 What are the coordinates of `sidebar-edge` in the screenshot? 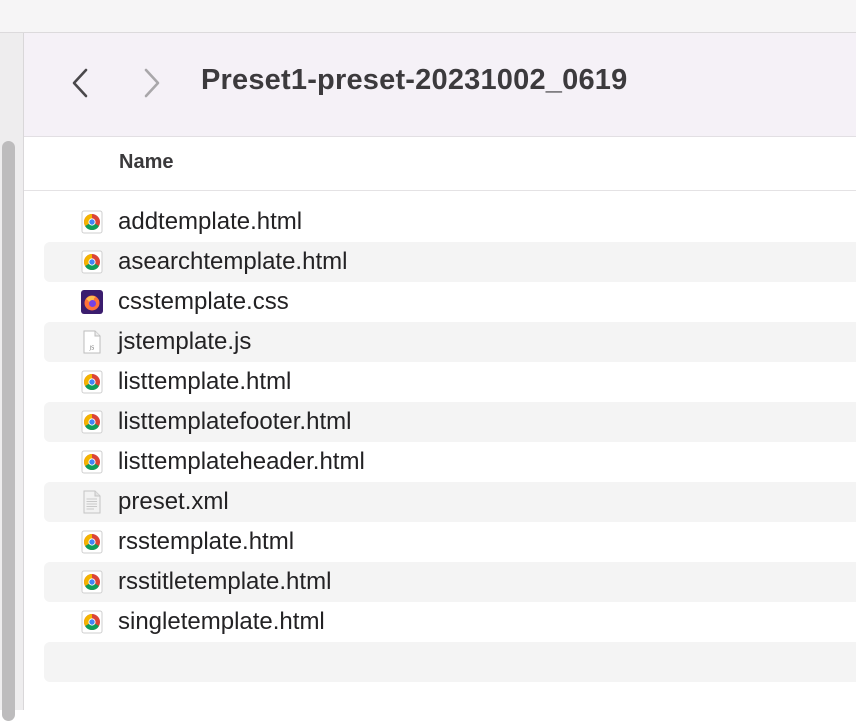 It's located at (12, 377).